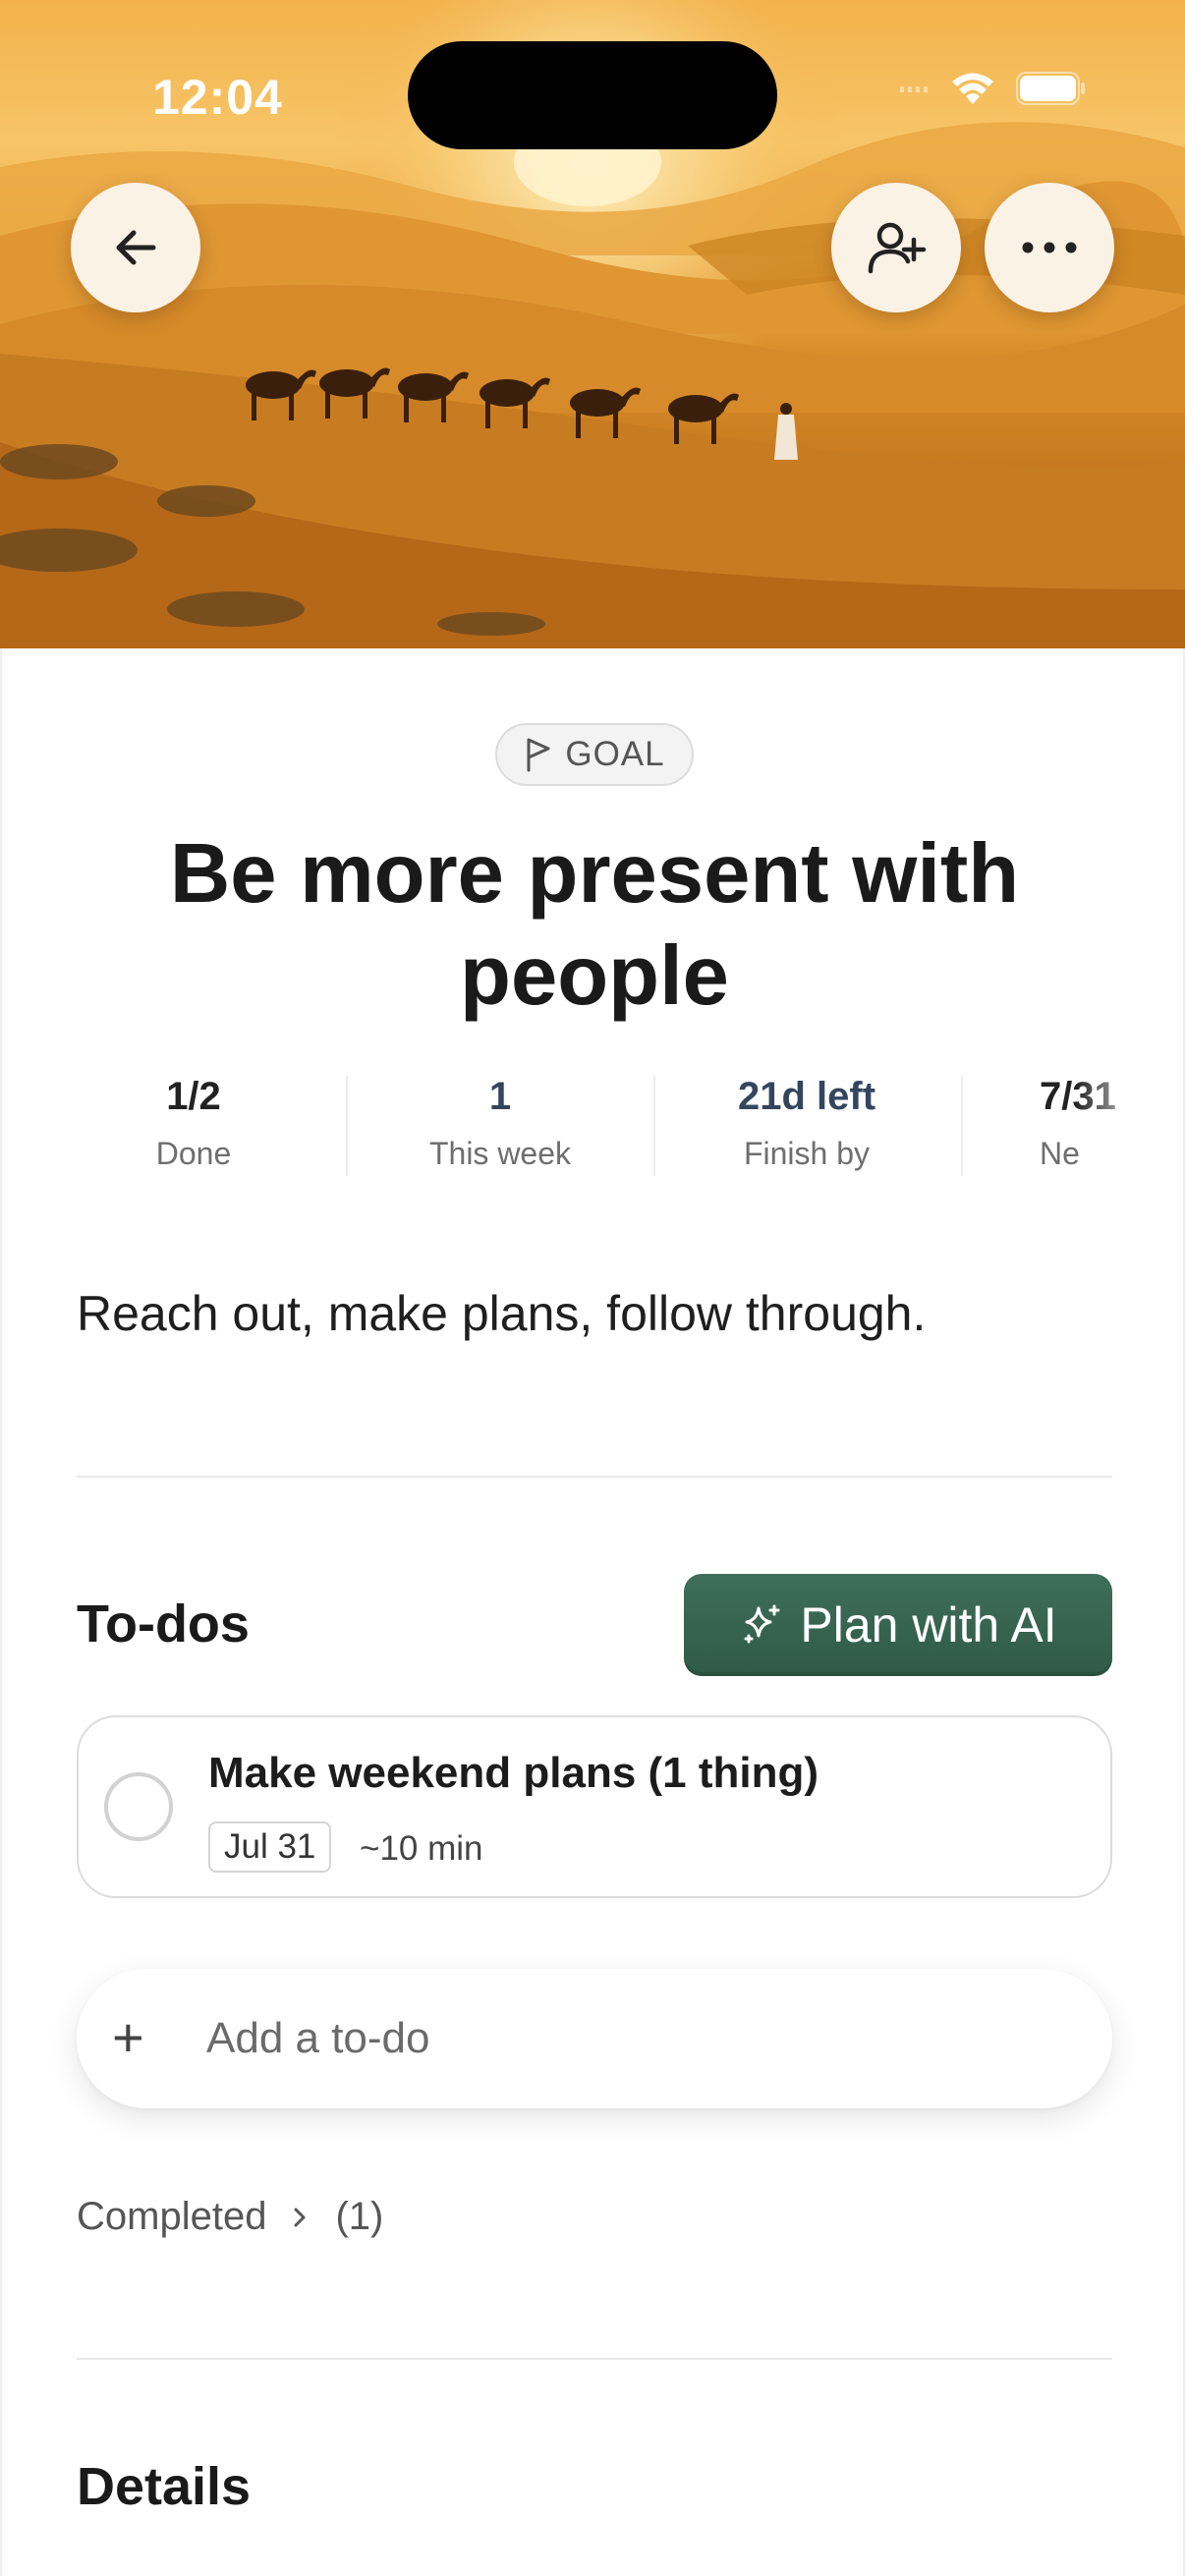  Describe the element at coordinates (513, 1773) in the screenshot. I see `todo-title: Make weekend plans (1 thing)` at that location.